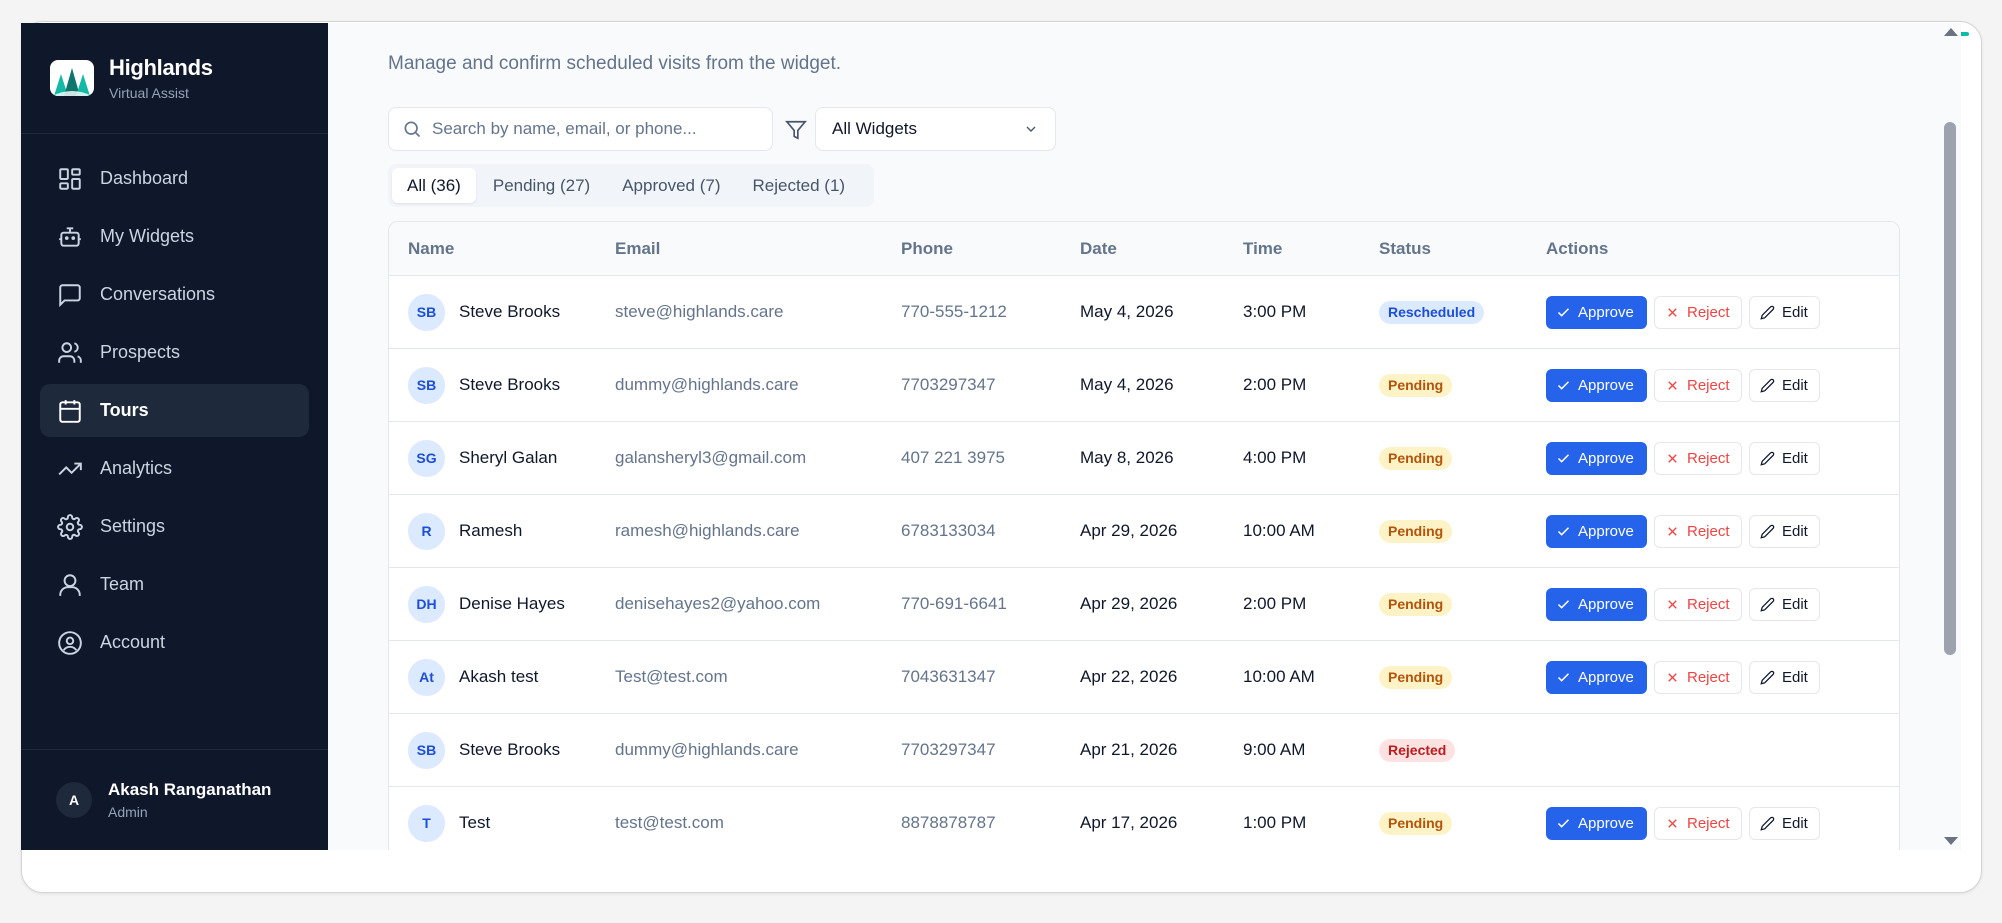 This screenshot has height=923, width=2002. I want to click on row-name: Steve Brooks, so click(510, 311).